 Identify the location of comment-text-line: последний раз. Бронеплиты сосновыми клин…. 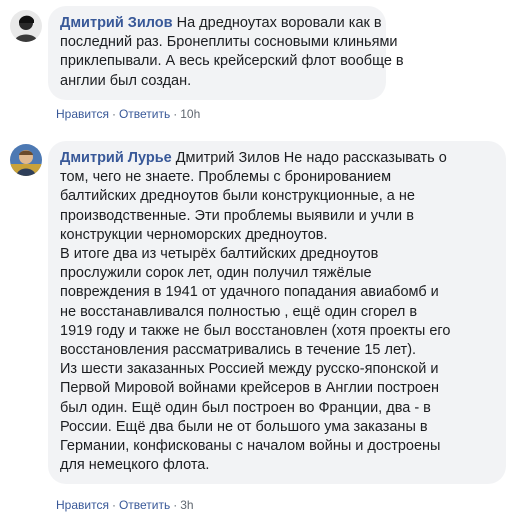
(229, 42).